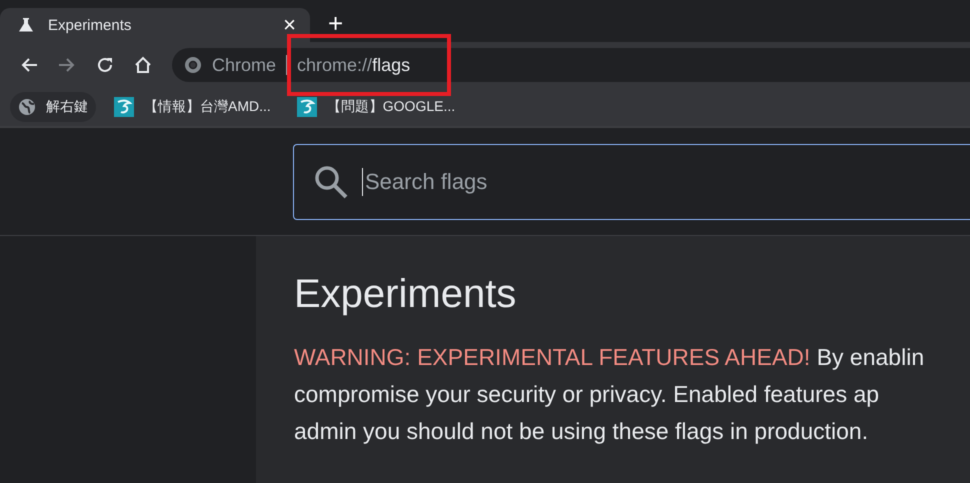  What do you see at coordinates (336, 23) in the screenshot?
I see `new-tab-button: +` at bounding box center [336, 23].